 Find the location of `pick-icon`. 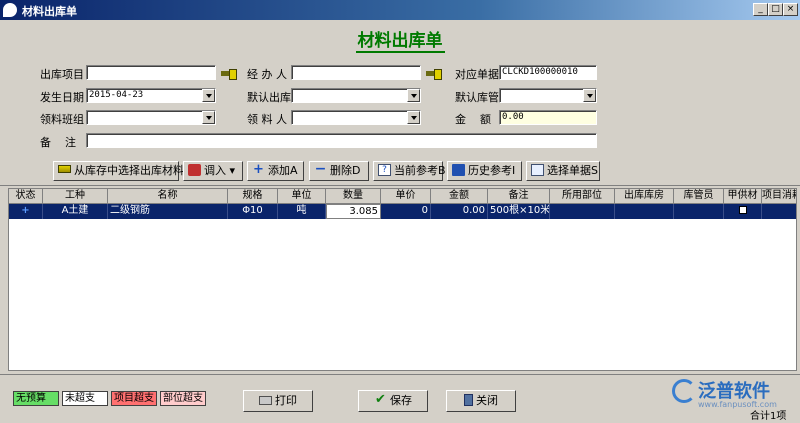

pick-icon is located at coordinates (64, 169).